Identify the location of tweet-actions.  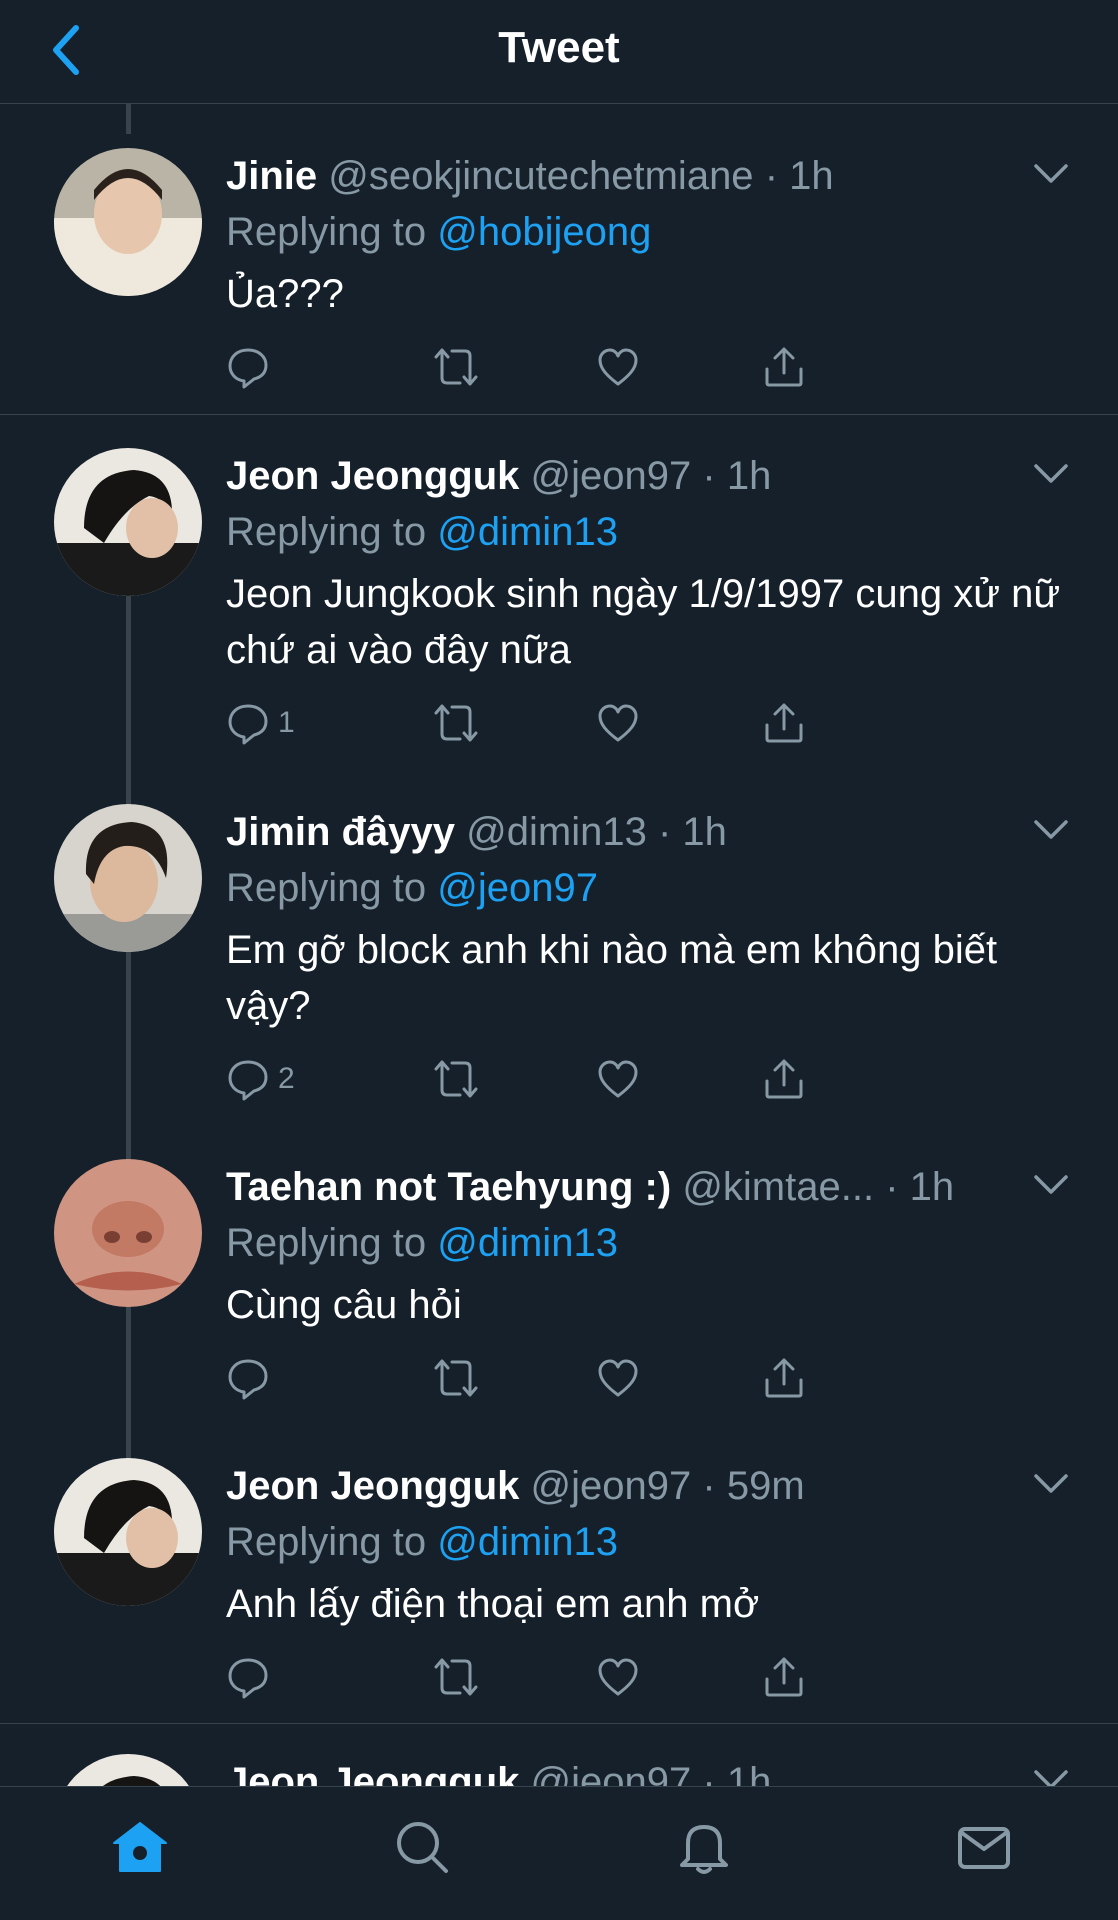
(566, 1378).